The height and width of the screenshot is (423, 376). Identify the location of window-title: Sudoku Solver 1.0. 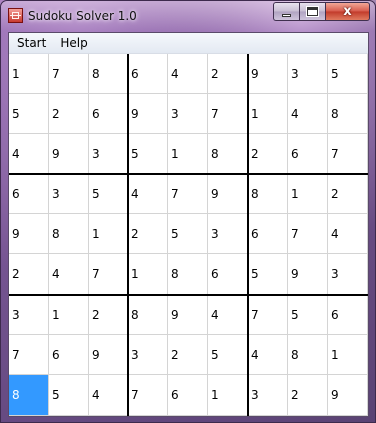
(82, 16).